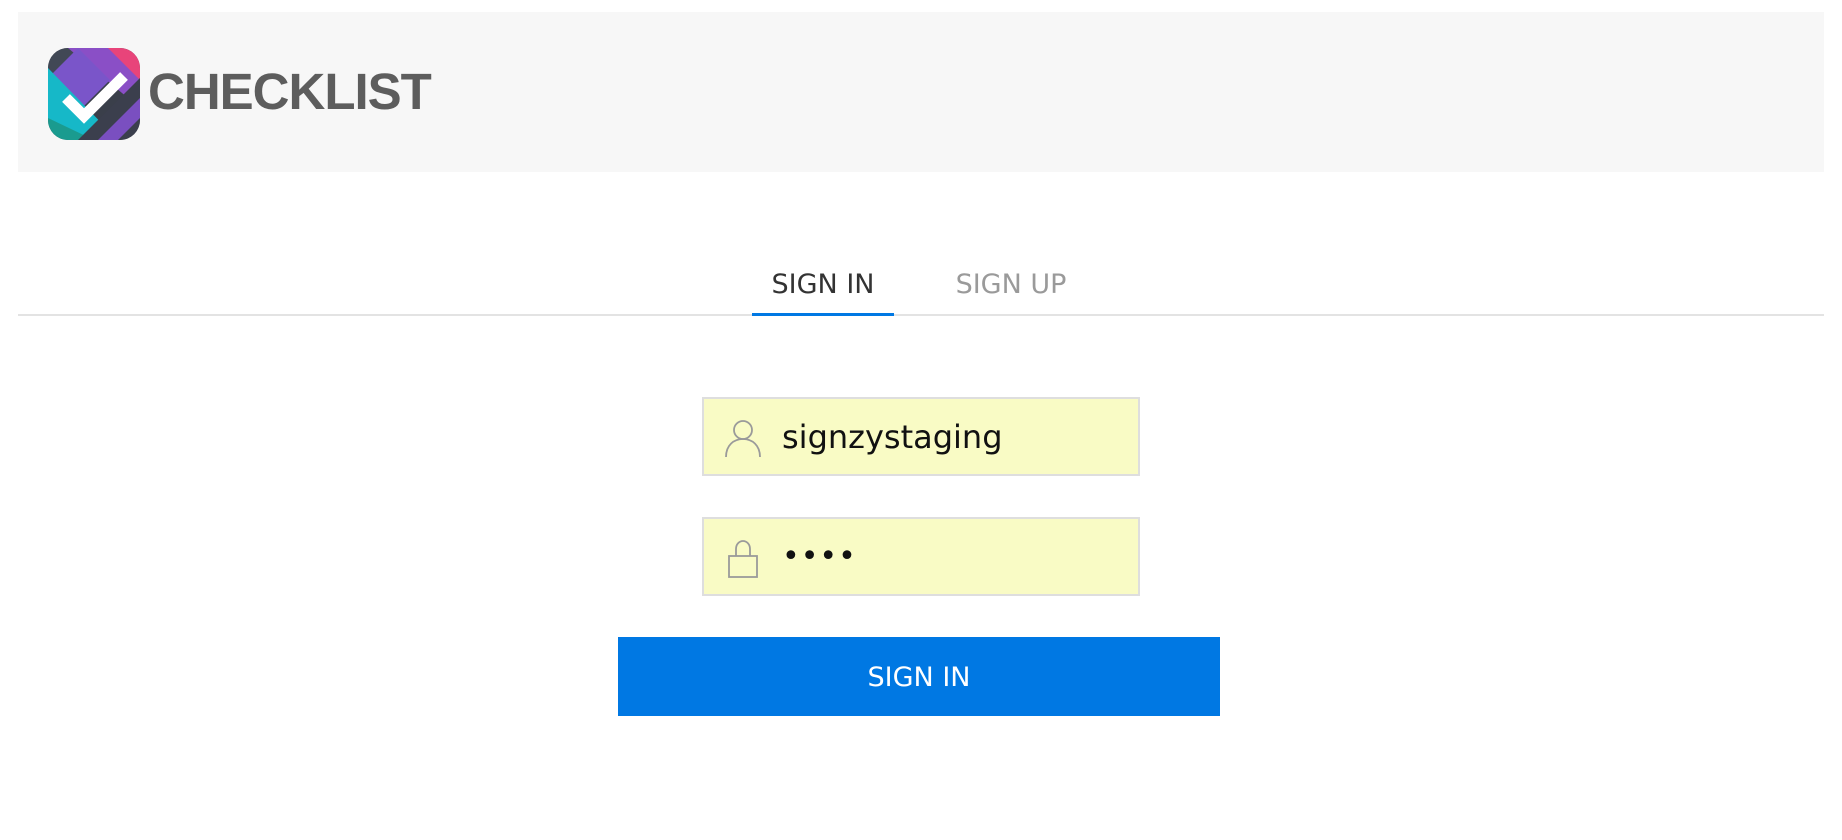 The image size is (1842, 840). I want to click on password-input, so click(952, 556).